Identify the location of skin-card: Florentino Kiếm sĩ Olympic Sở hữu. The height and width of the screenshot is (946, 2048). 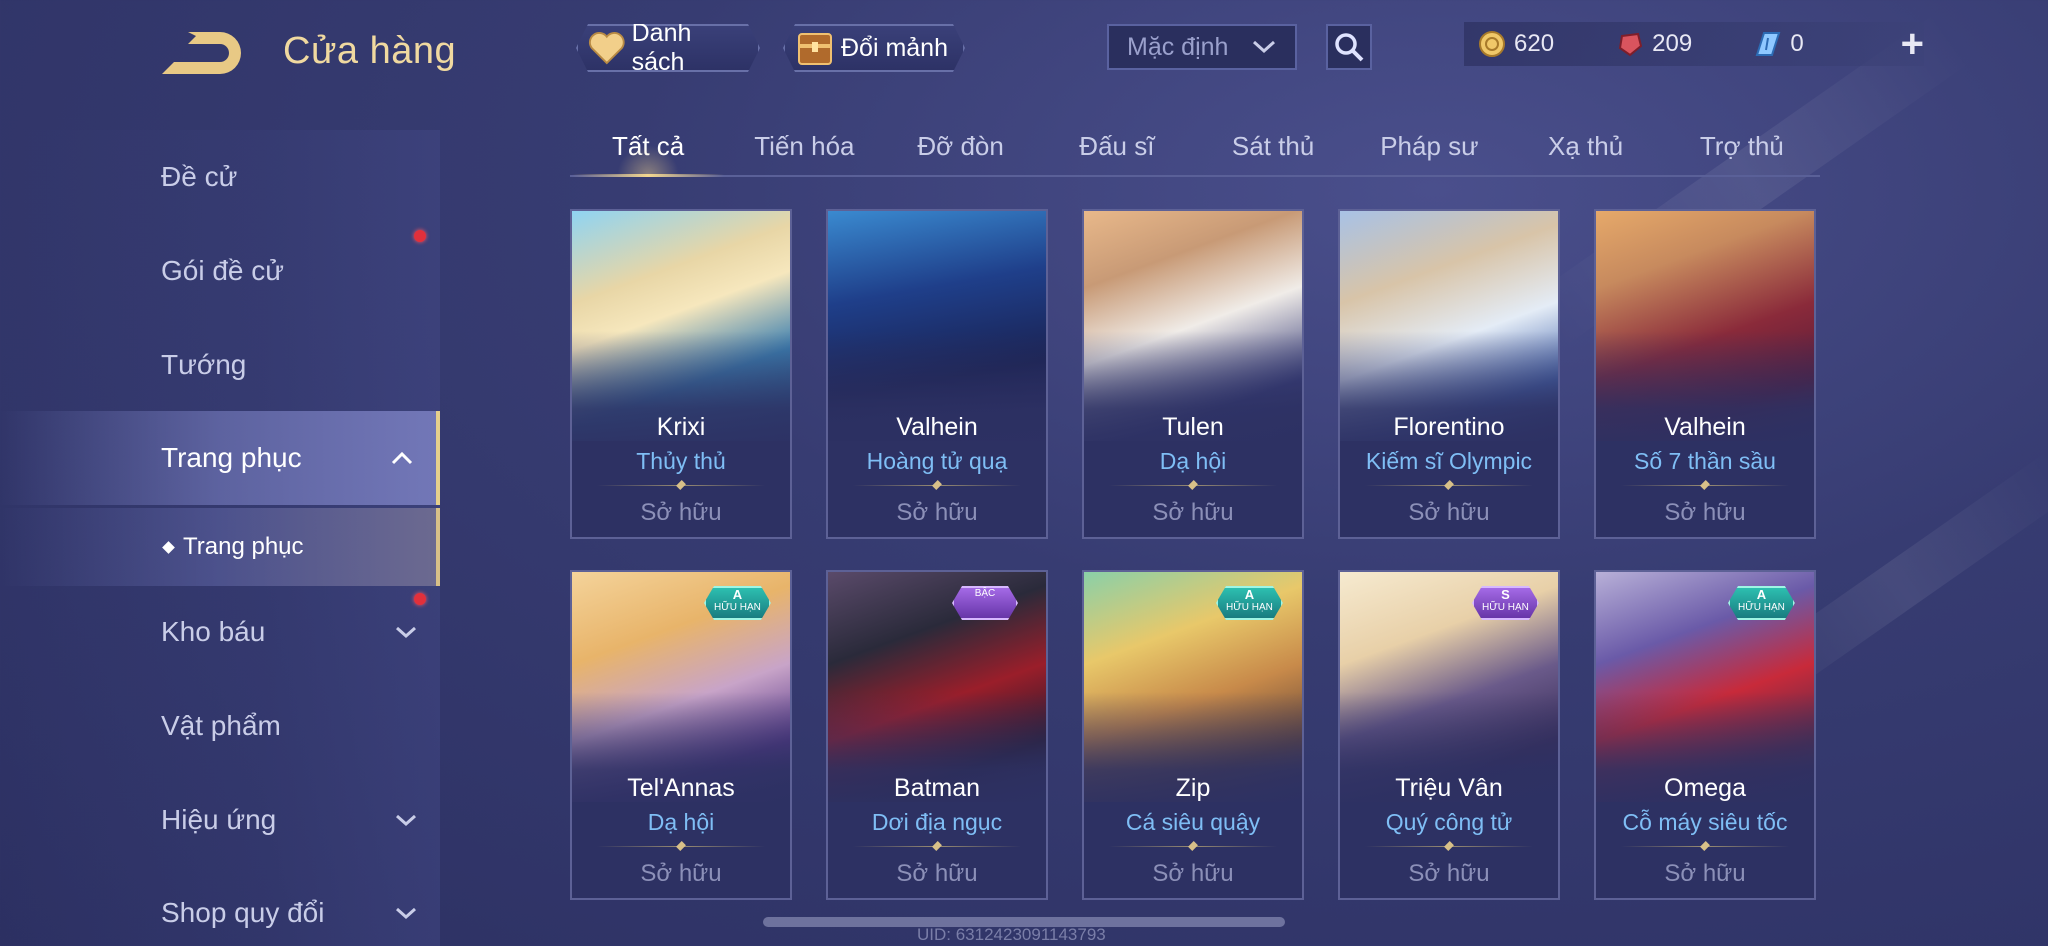
(1449, 374).